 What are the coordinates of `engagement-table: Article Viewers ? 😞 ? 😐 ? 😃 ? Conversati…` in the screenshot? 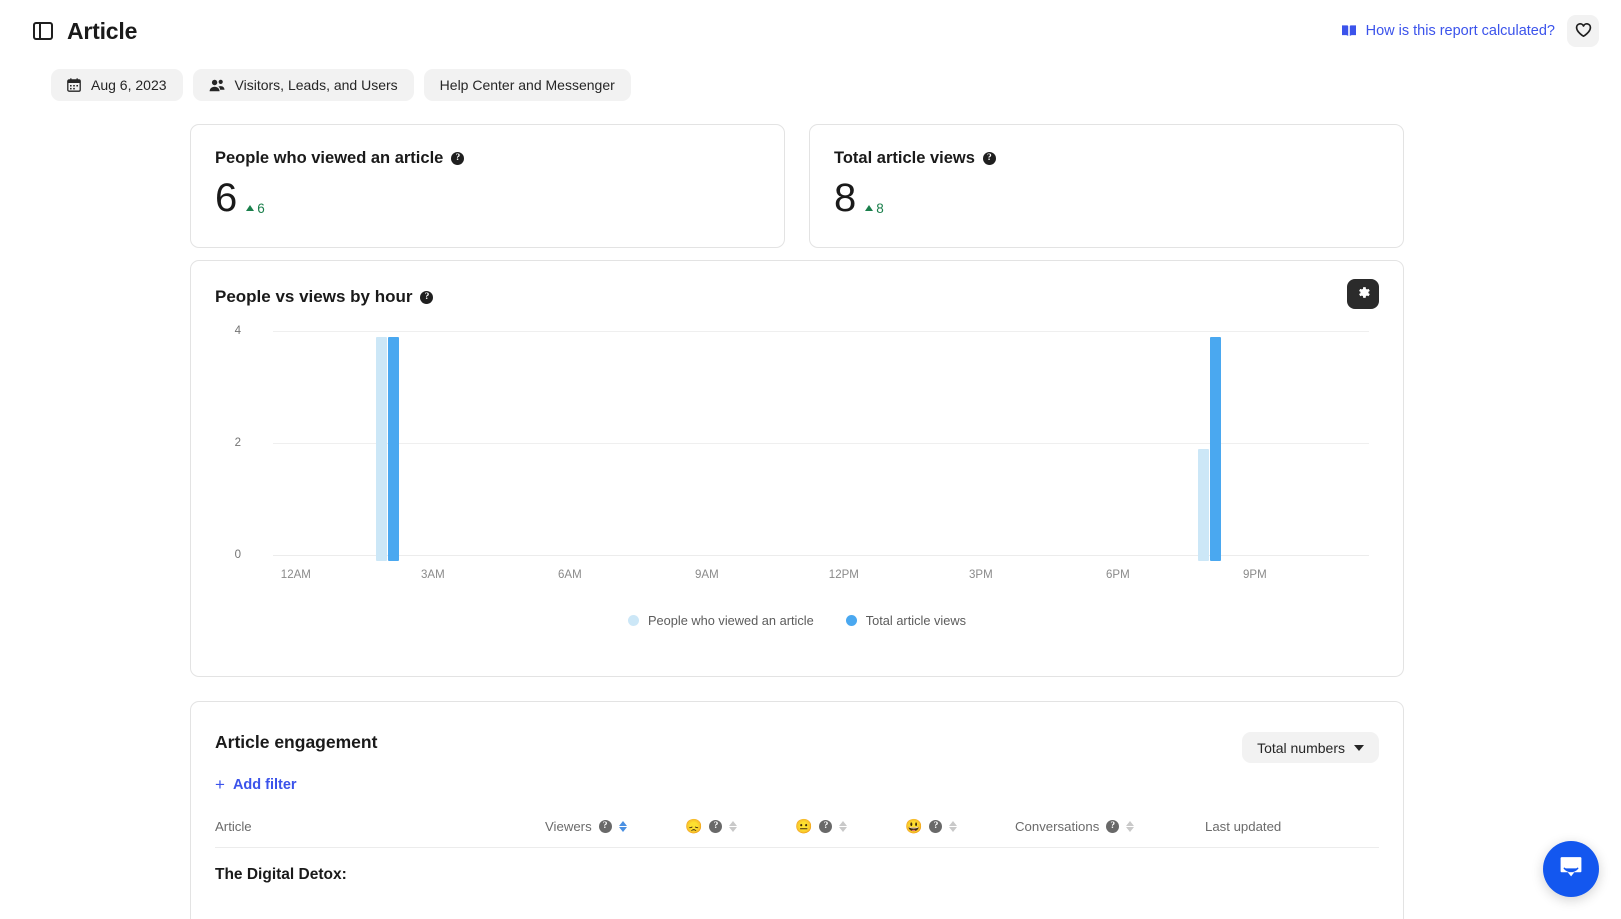 It's located at (797, 851).